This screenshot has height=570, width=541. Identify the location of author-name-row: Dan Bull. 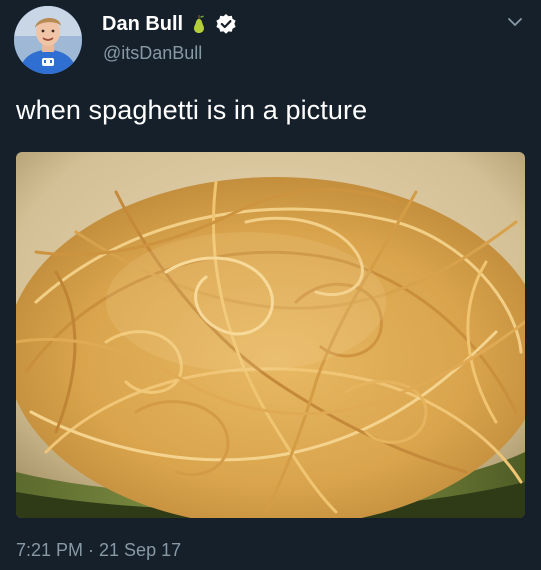
(169, 24).